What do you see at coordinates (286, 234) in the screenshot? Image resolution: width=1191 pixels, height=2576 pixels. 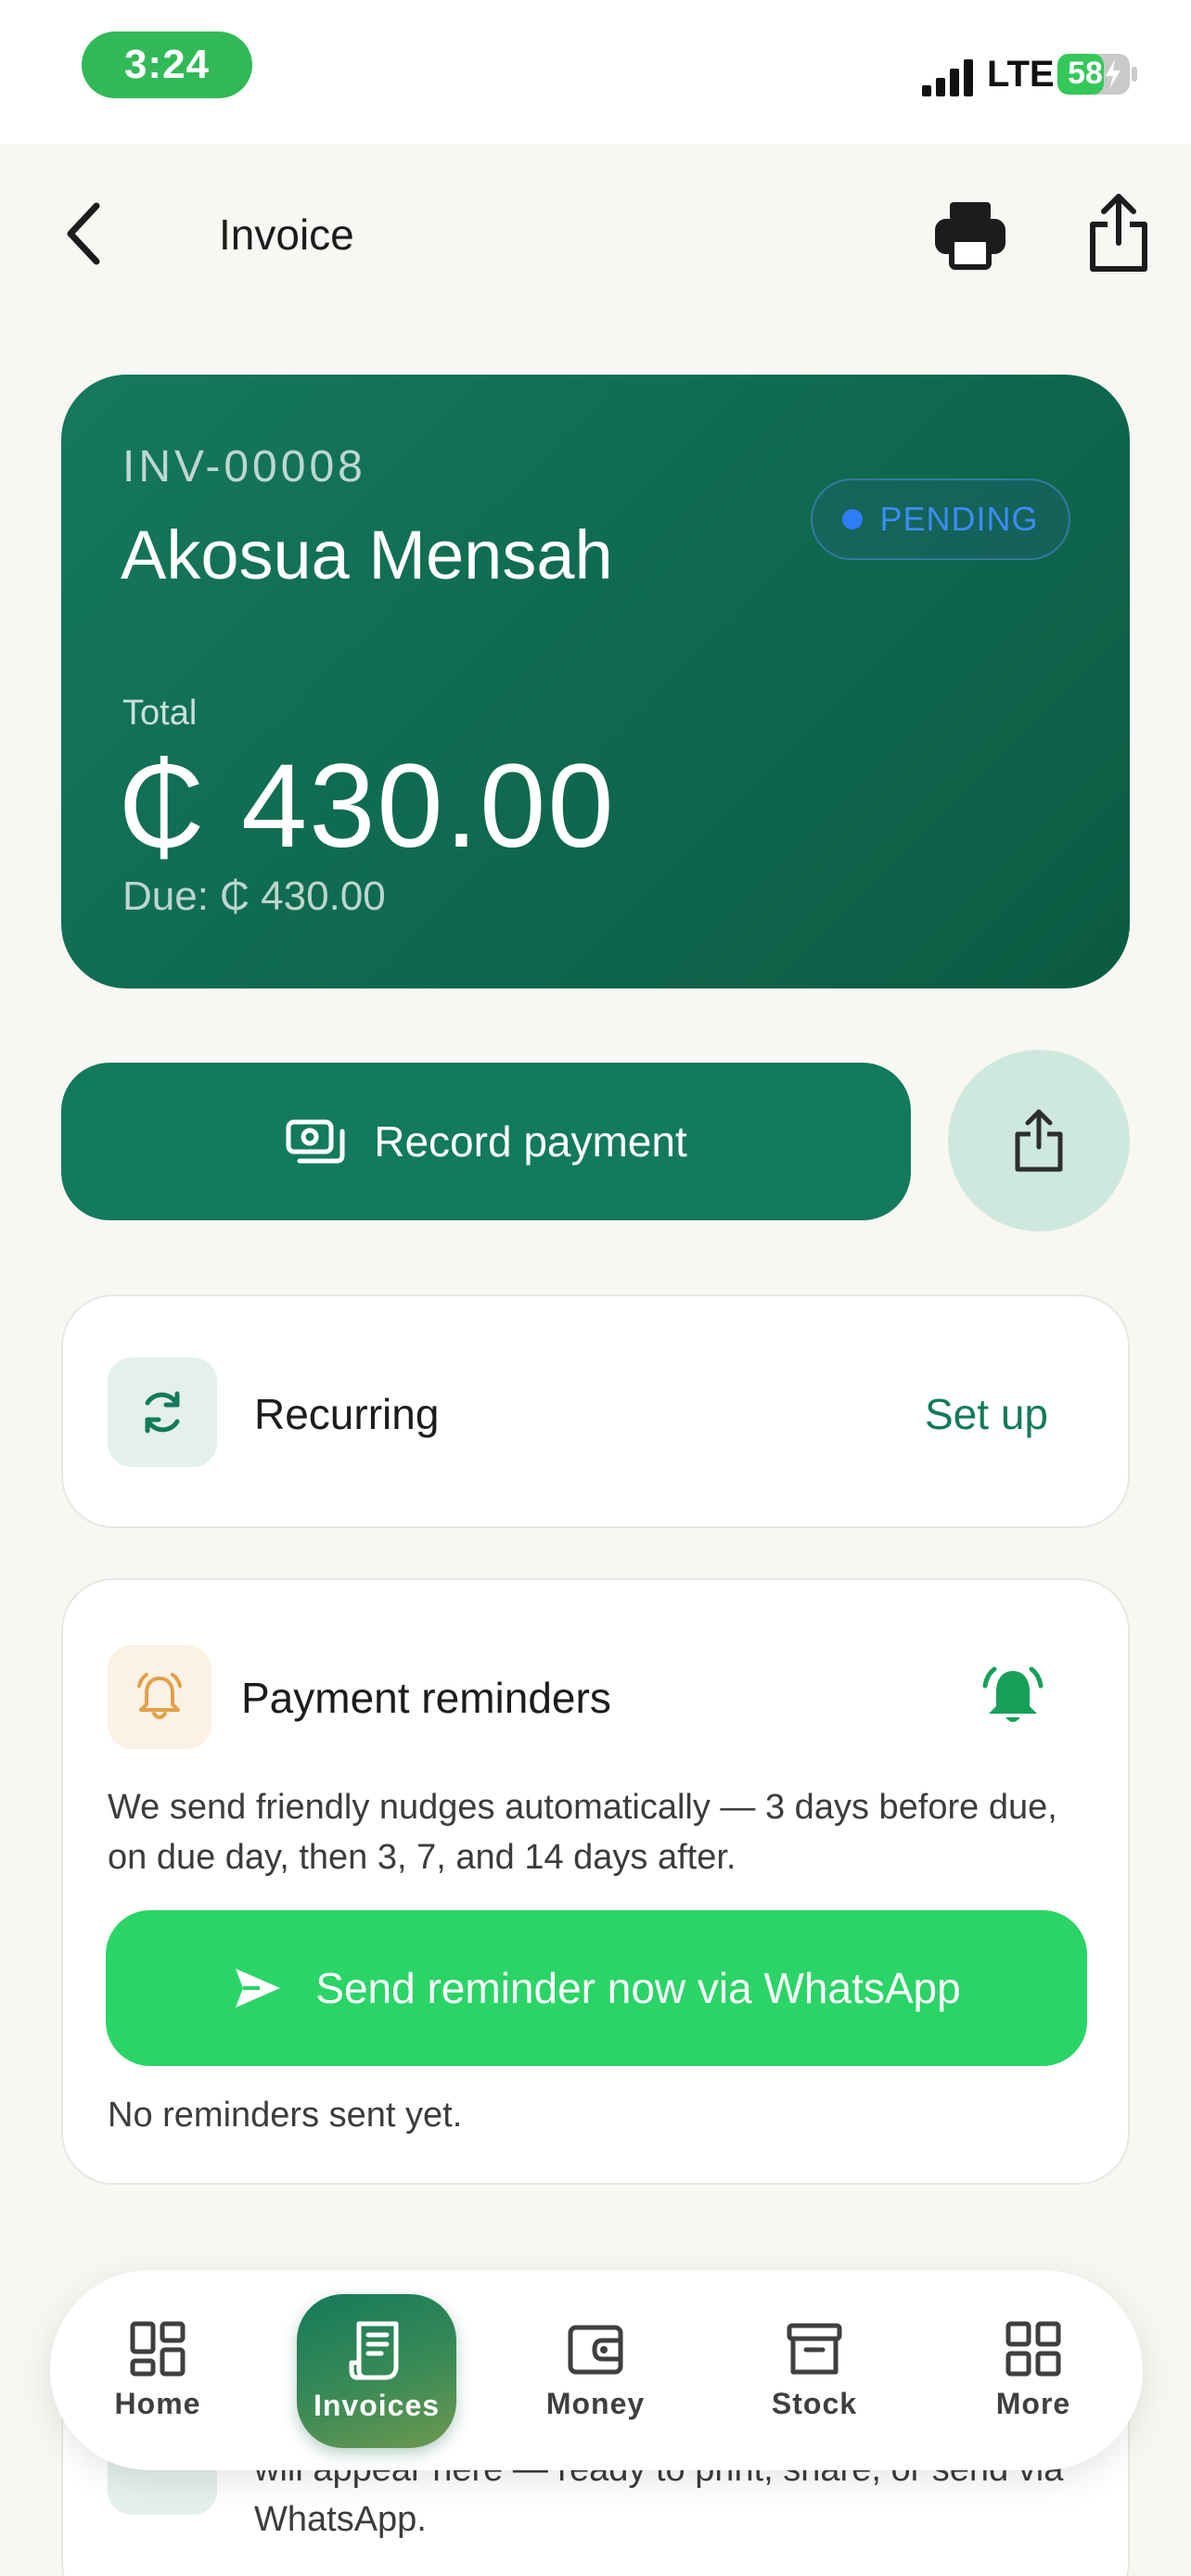 I see `page-title: Invoice` at bounding box center [286, 234].